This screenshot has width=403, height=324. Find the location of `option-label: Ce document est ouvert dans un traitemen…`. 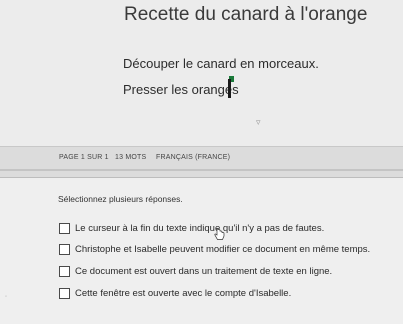

option-label: Ce document est ouvert dans un traitemen… is located at coordinates (204, 271).